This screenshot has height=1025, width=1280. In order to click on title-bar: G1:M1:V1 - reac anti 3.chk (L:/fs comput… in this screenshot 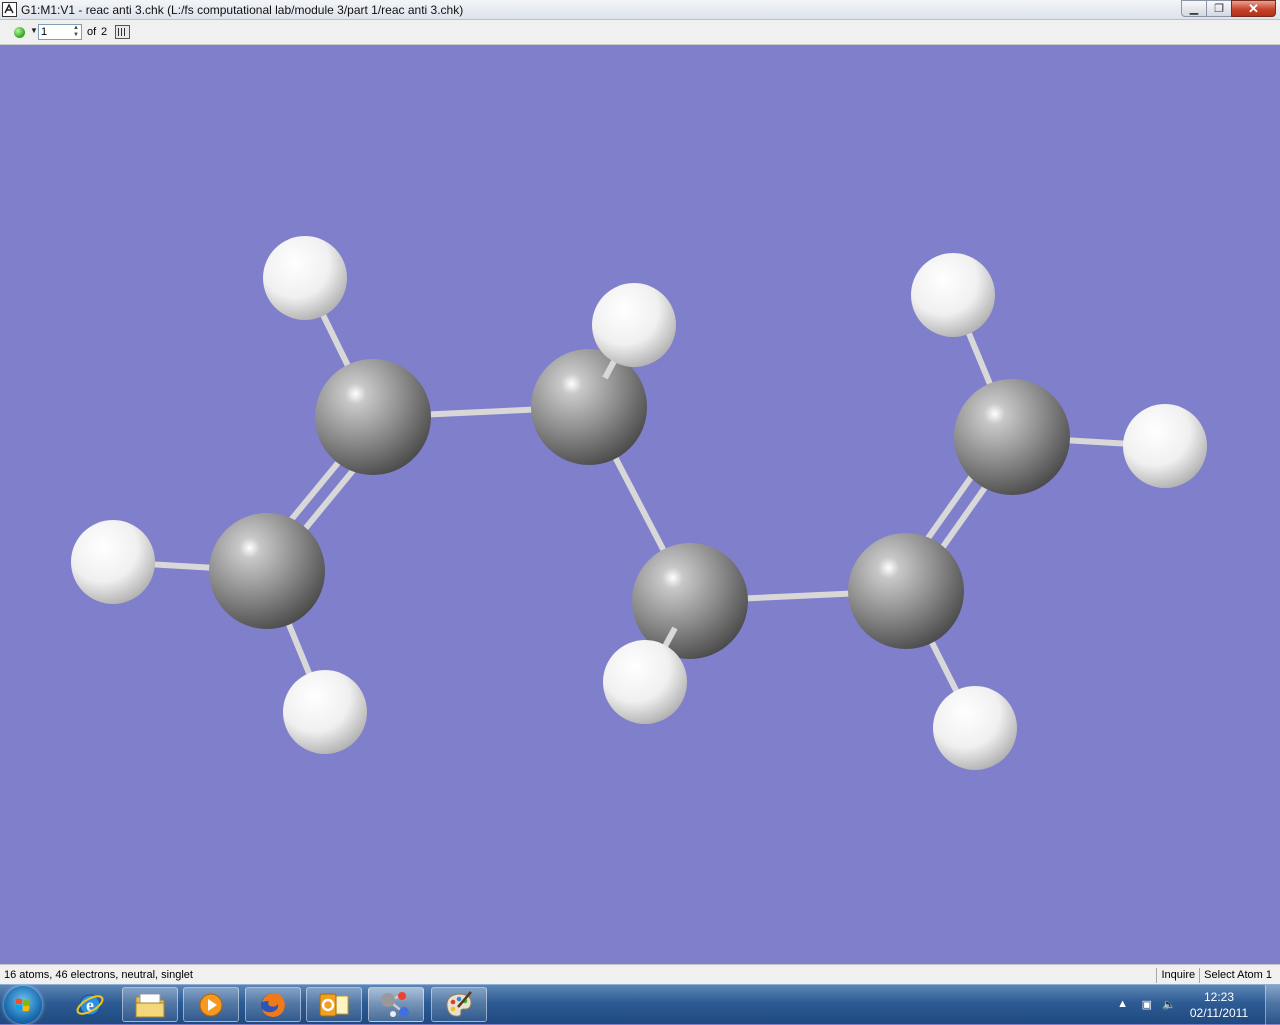, I will do `click(640, 10)`.